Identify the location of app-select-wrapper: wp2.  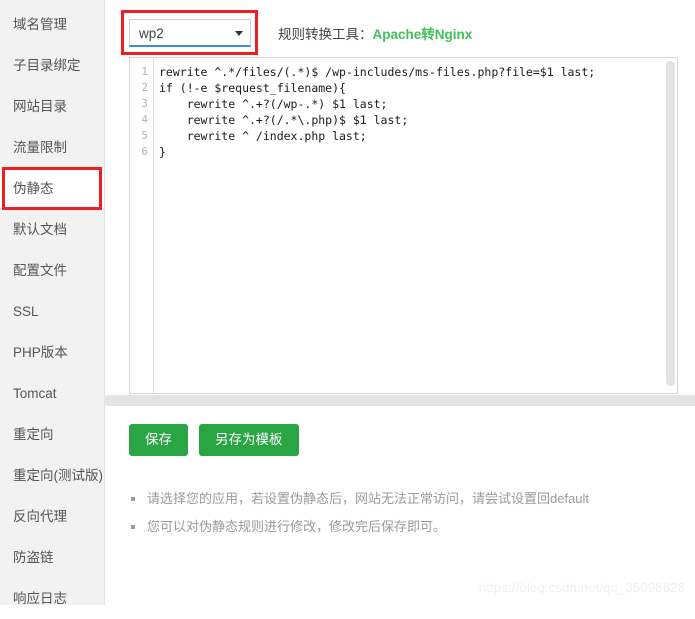
(189, 32).